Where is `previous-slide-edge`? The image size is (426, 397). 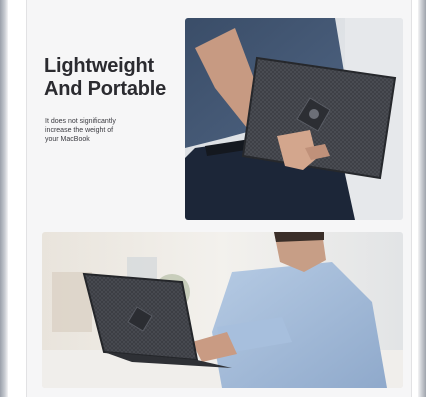 previous-slide-edge is located at coordinates (4, 198).